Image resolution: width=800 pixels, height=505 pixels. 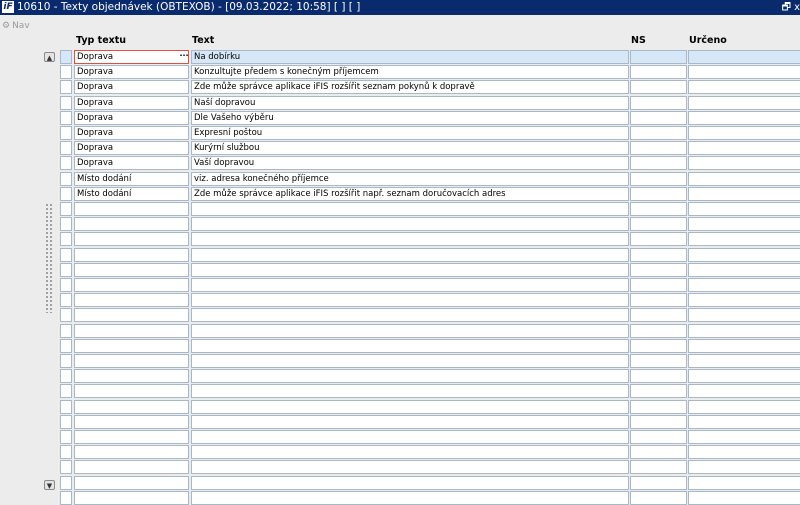 I want to click on cell-typ-textu: Místo dodání, so click(x=131, y=178).